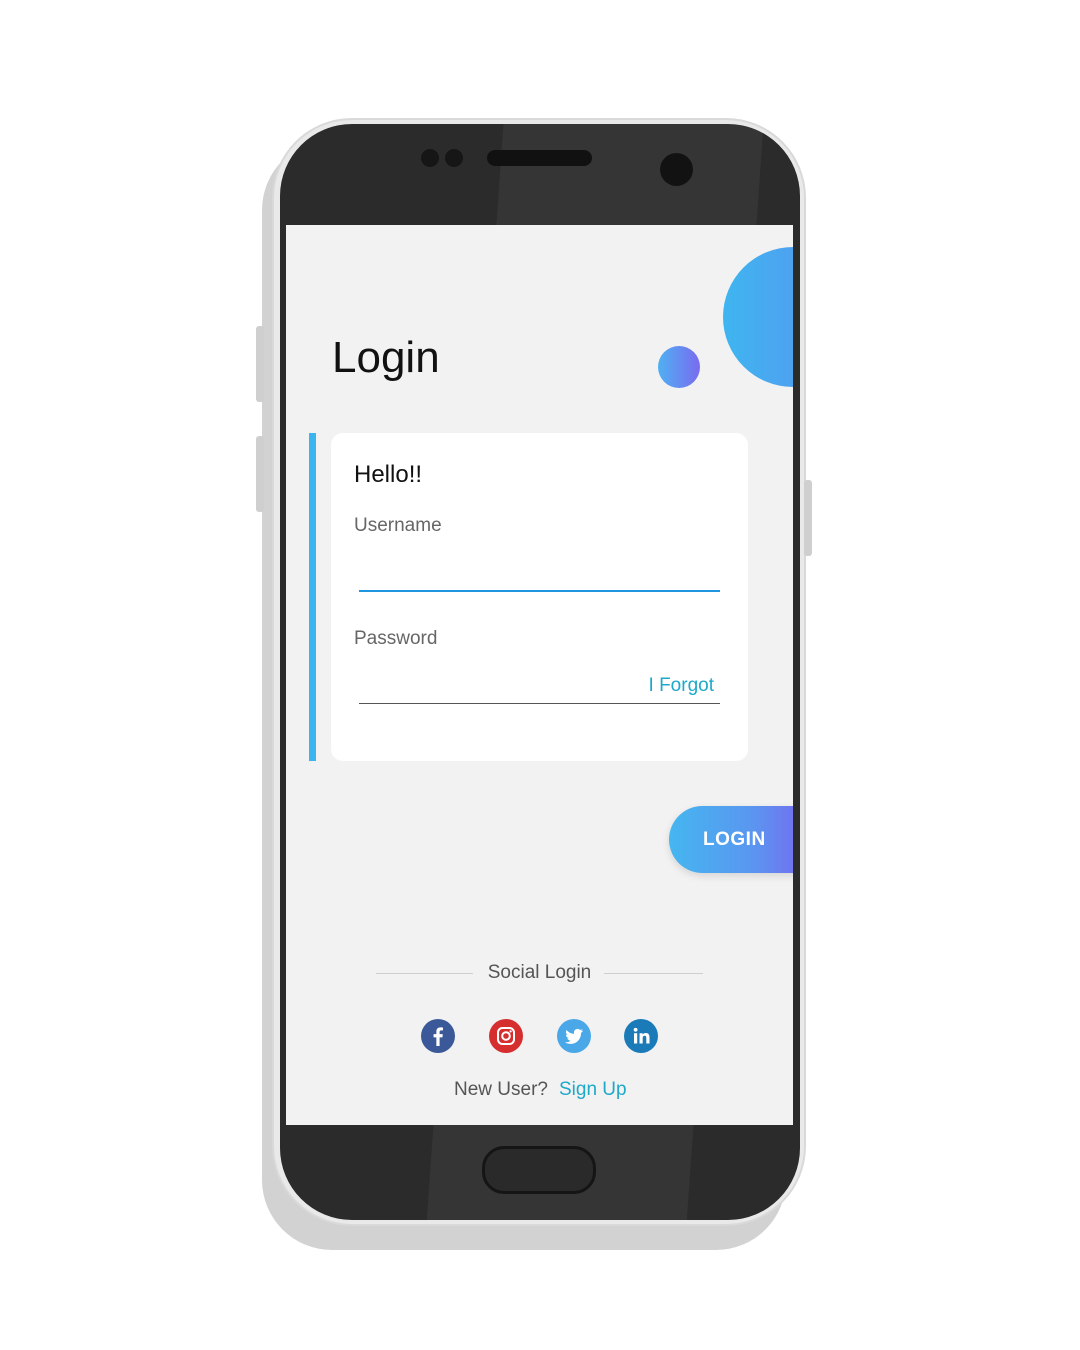  What do you see at coordinates (681, 686) in the screenshot?
I see `forgot-password-link: I Forgot` at bounding box center [681, 686].